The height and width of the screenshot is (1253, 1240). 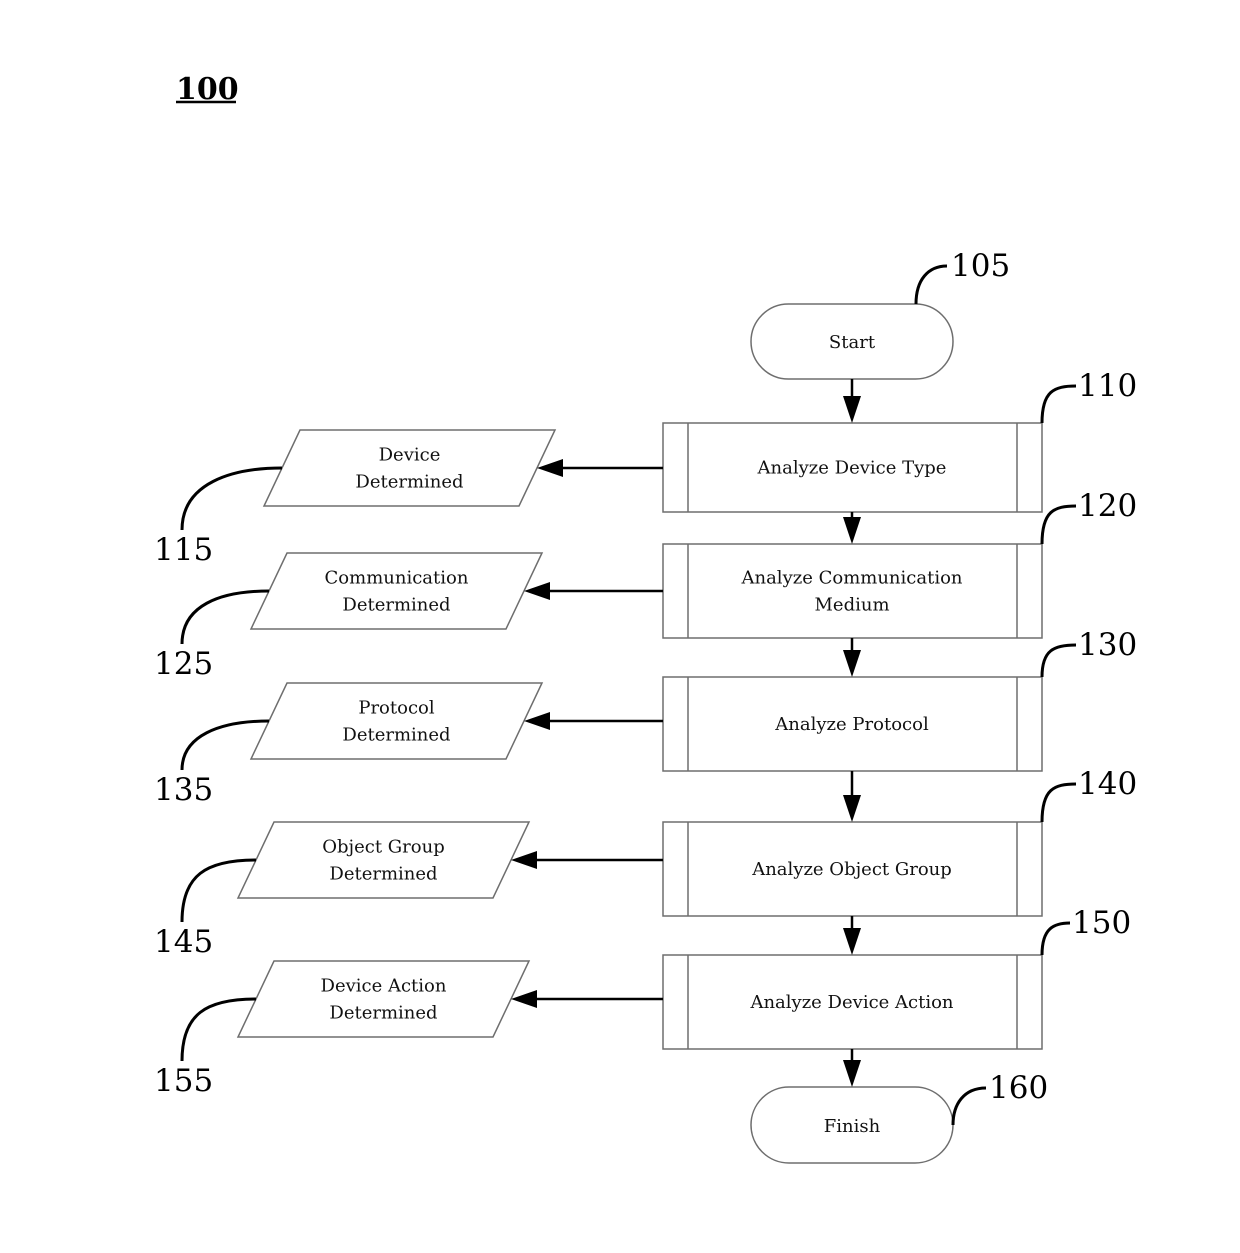 I want to click on ref-number-160: 160, so click(x=1018, y=1088).